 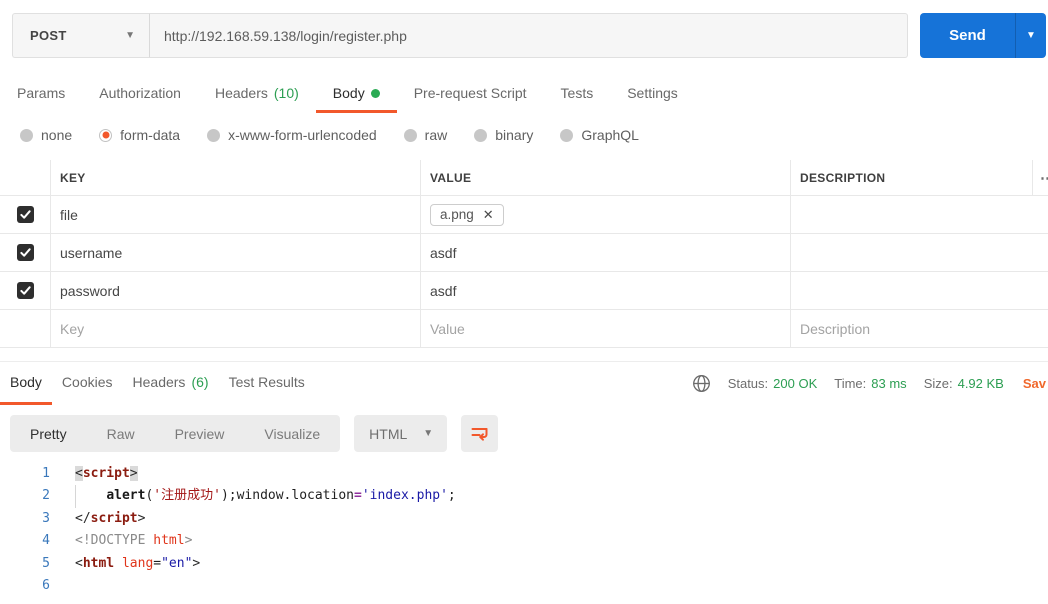 I want to click on tab-label: Params, so click(x=41, y=93).